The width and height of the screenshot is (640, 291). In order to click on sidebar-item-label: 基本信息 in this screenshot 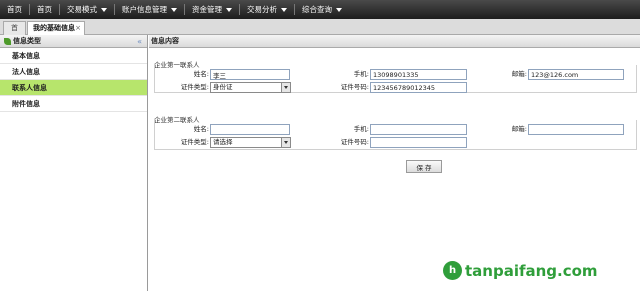, I will do `click(26, 56)`.